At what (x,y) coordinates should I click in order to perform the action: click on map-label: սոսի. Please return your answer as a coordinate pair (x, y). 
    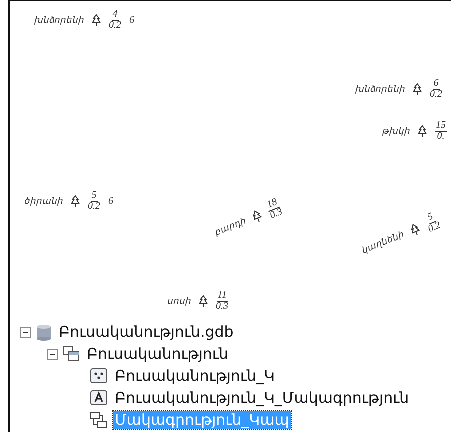
    Looking at the image, I should click on (179, 301).